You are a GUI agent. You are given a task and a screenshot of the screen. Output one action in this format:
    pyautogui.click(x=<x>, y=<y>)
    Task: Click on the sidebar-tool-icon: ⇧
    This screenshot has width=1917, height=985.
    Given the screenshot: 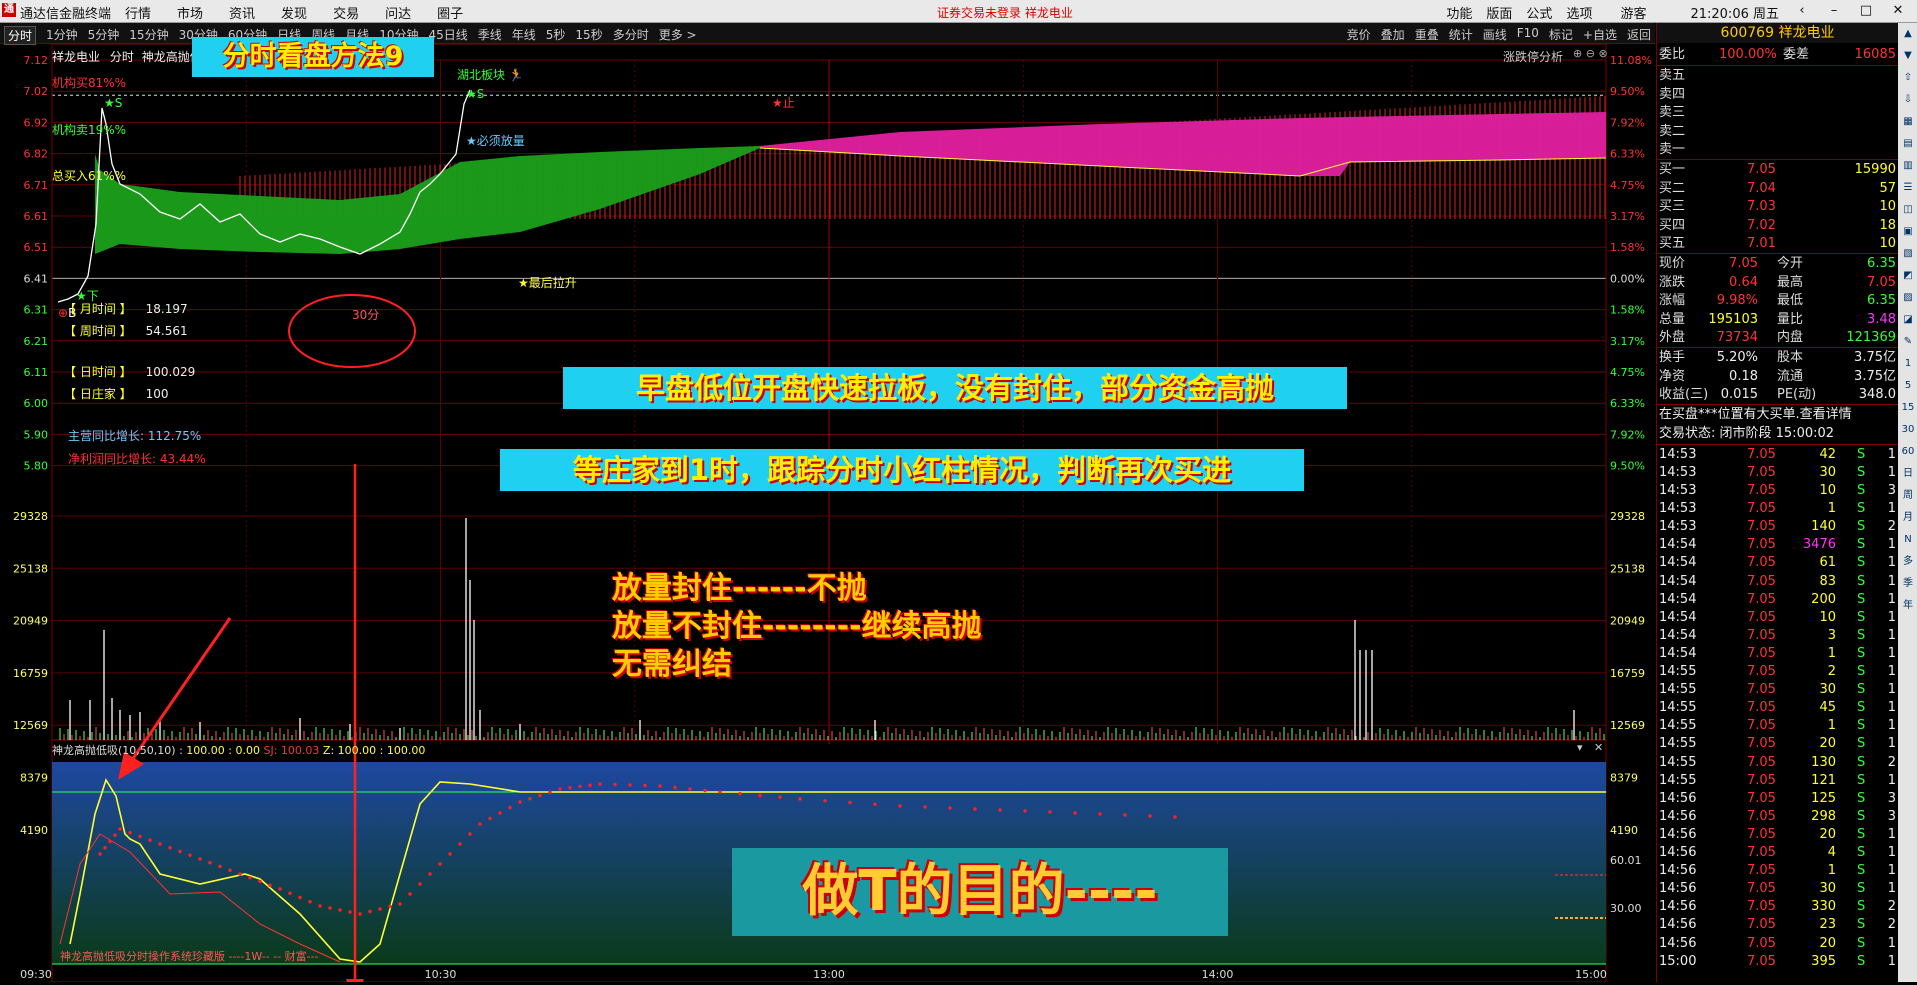 What is the action you would take?
    pyautogui.click(x=1907, y=78)
    